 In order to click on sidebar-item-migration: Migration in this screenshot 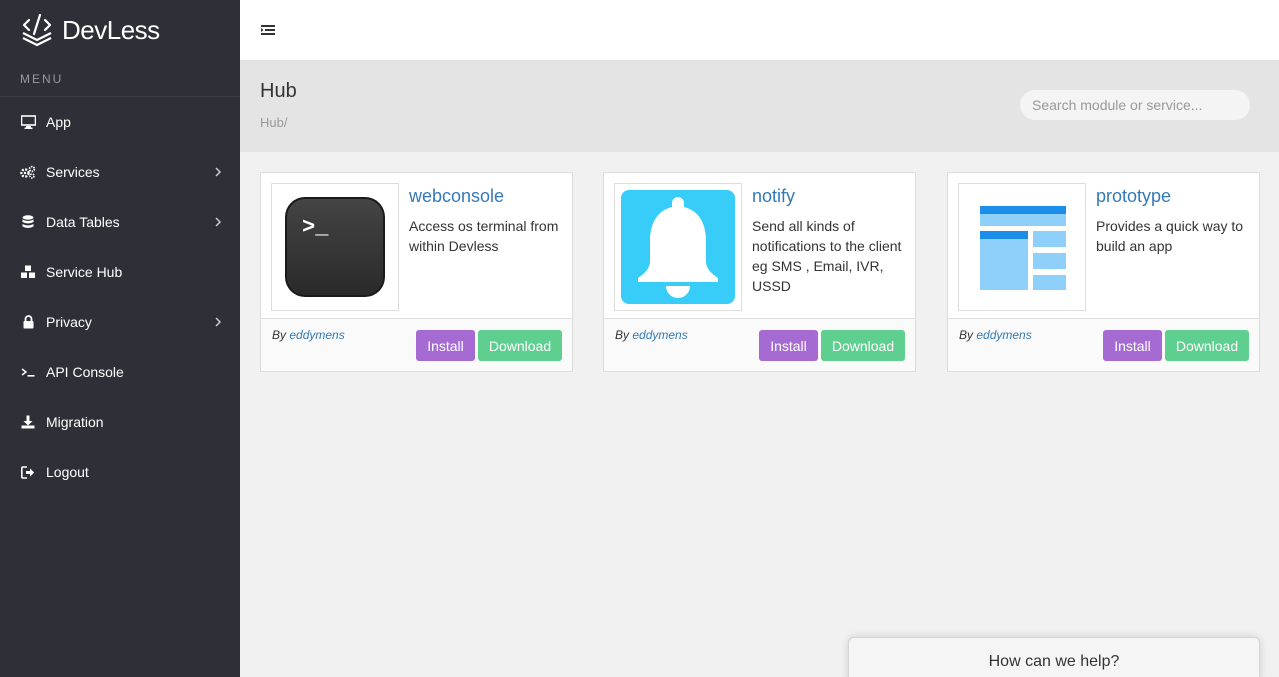, I will do `click(120, 422)`.